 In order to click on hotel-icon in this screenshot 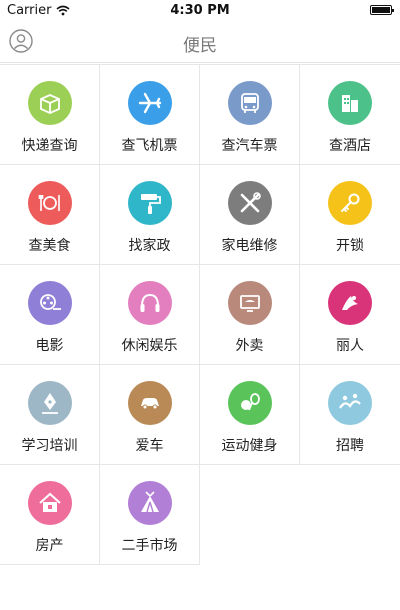, I will do `click(350, 103)`.